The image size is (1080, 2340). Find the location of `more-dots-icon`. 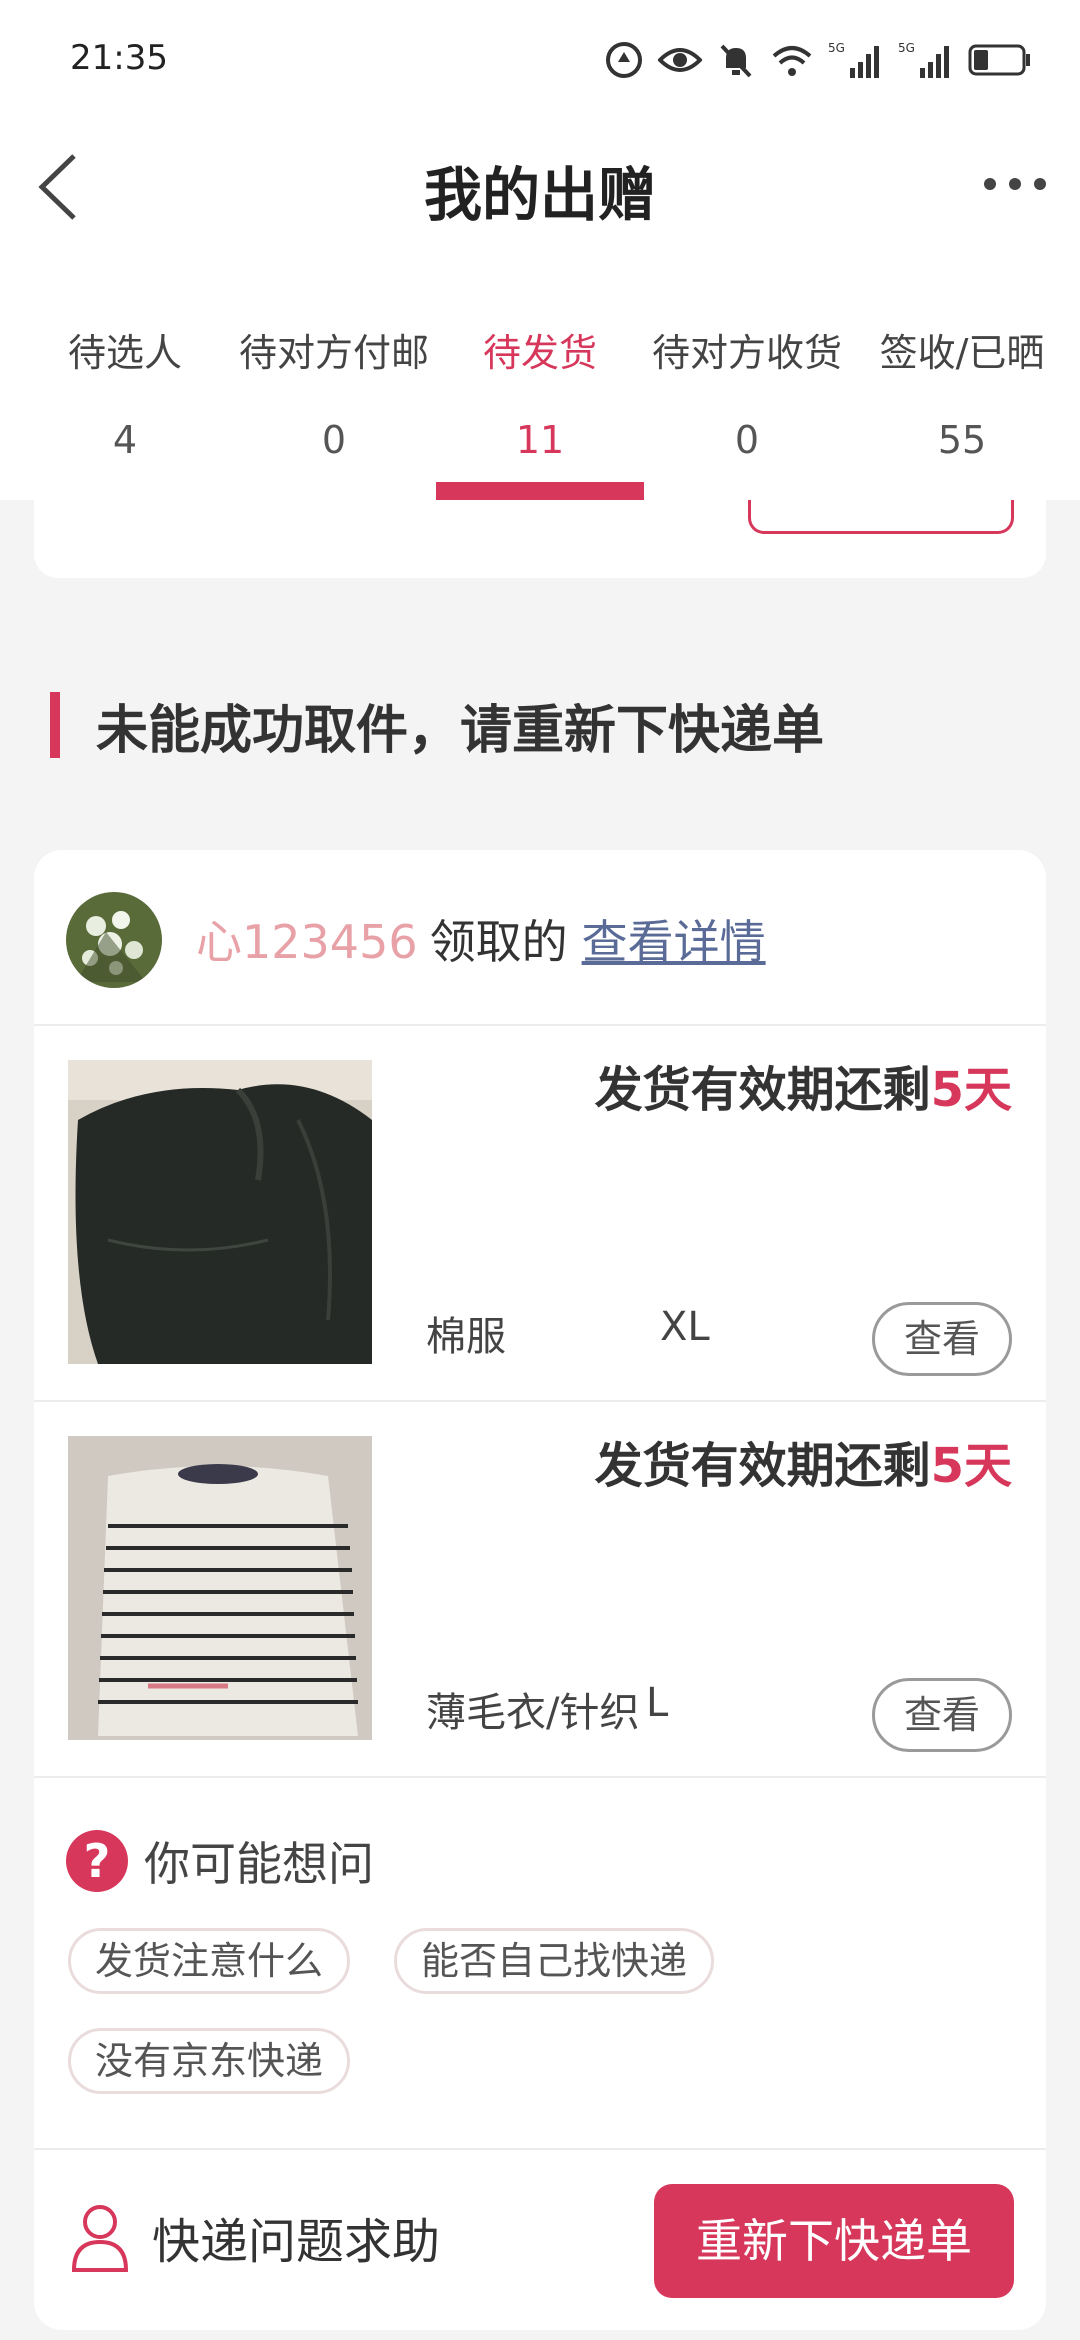

more-dots-icon is located at coordinates (1015, 184).